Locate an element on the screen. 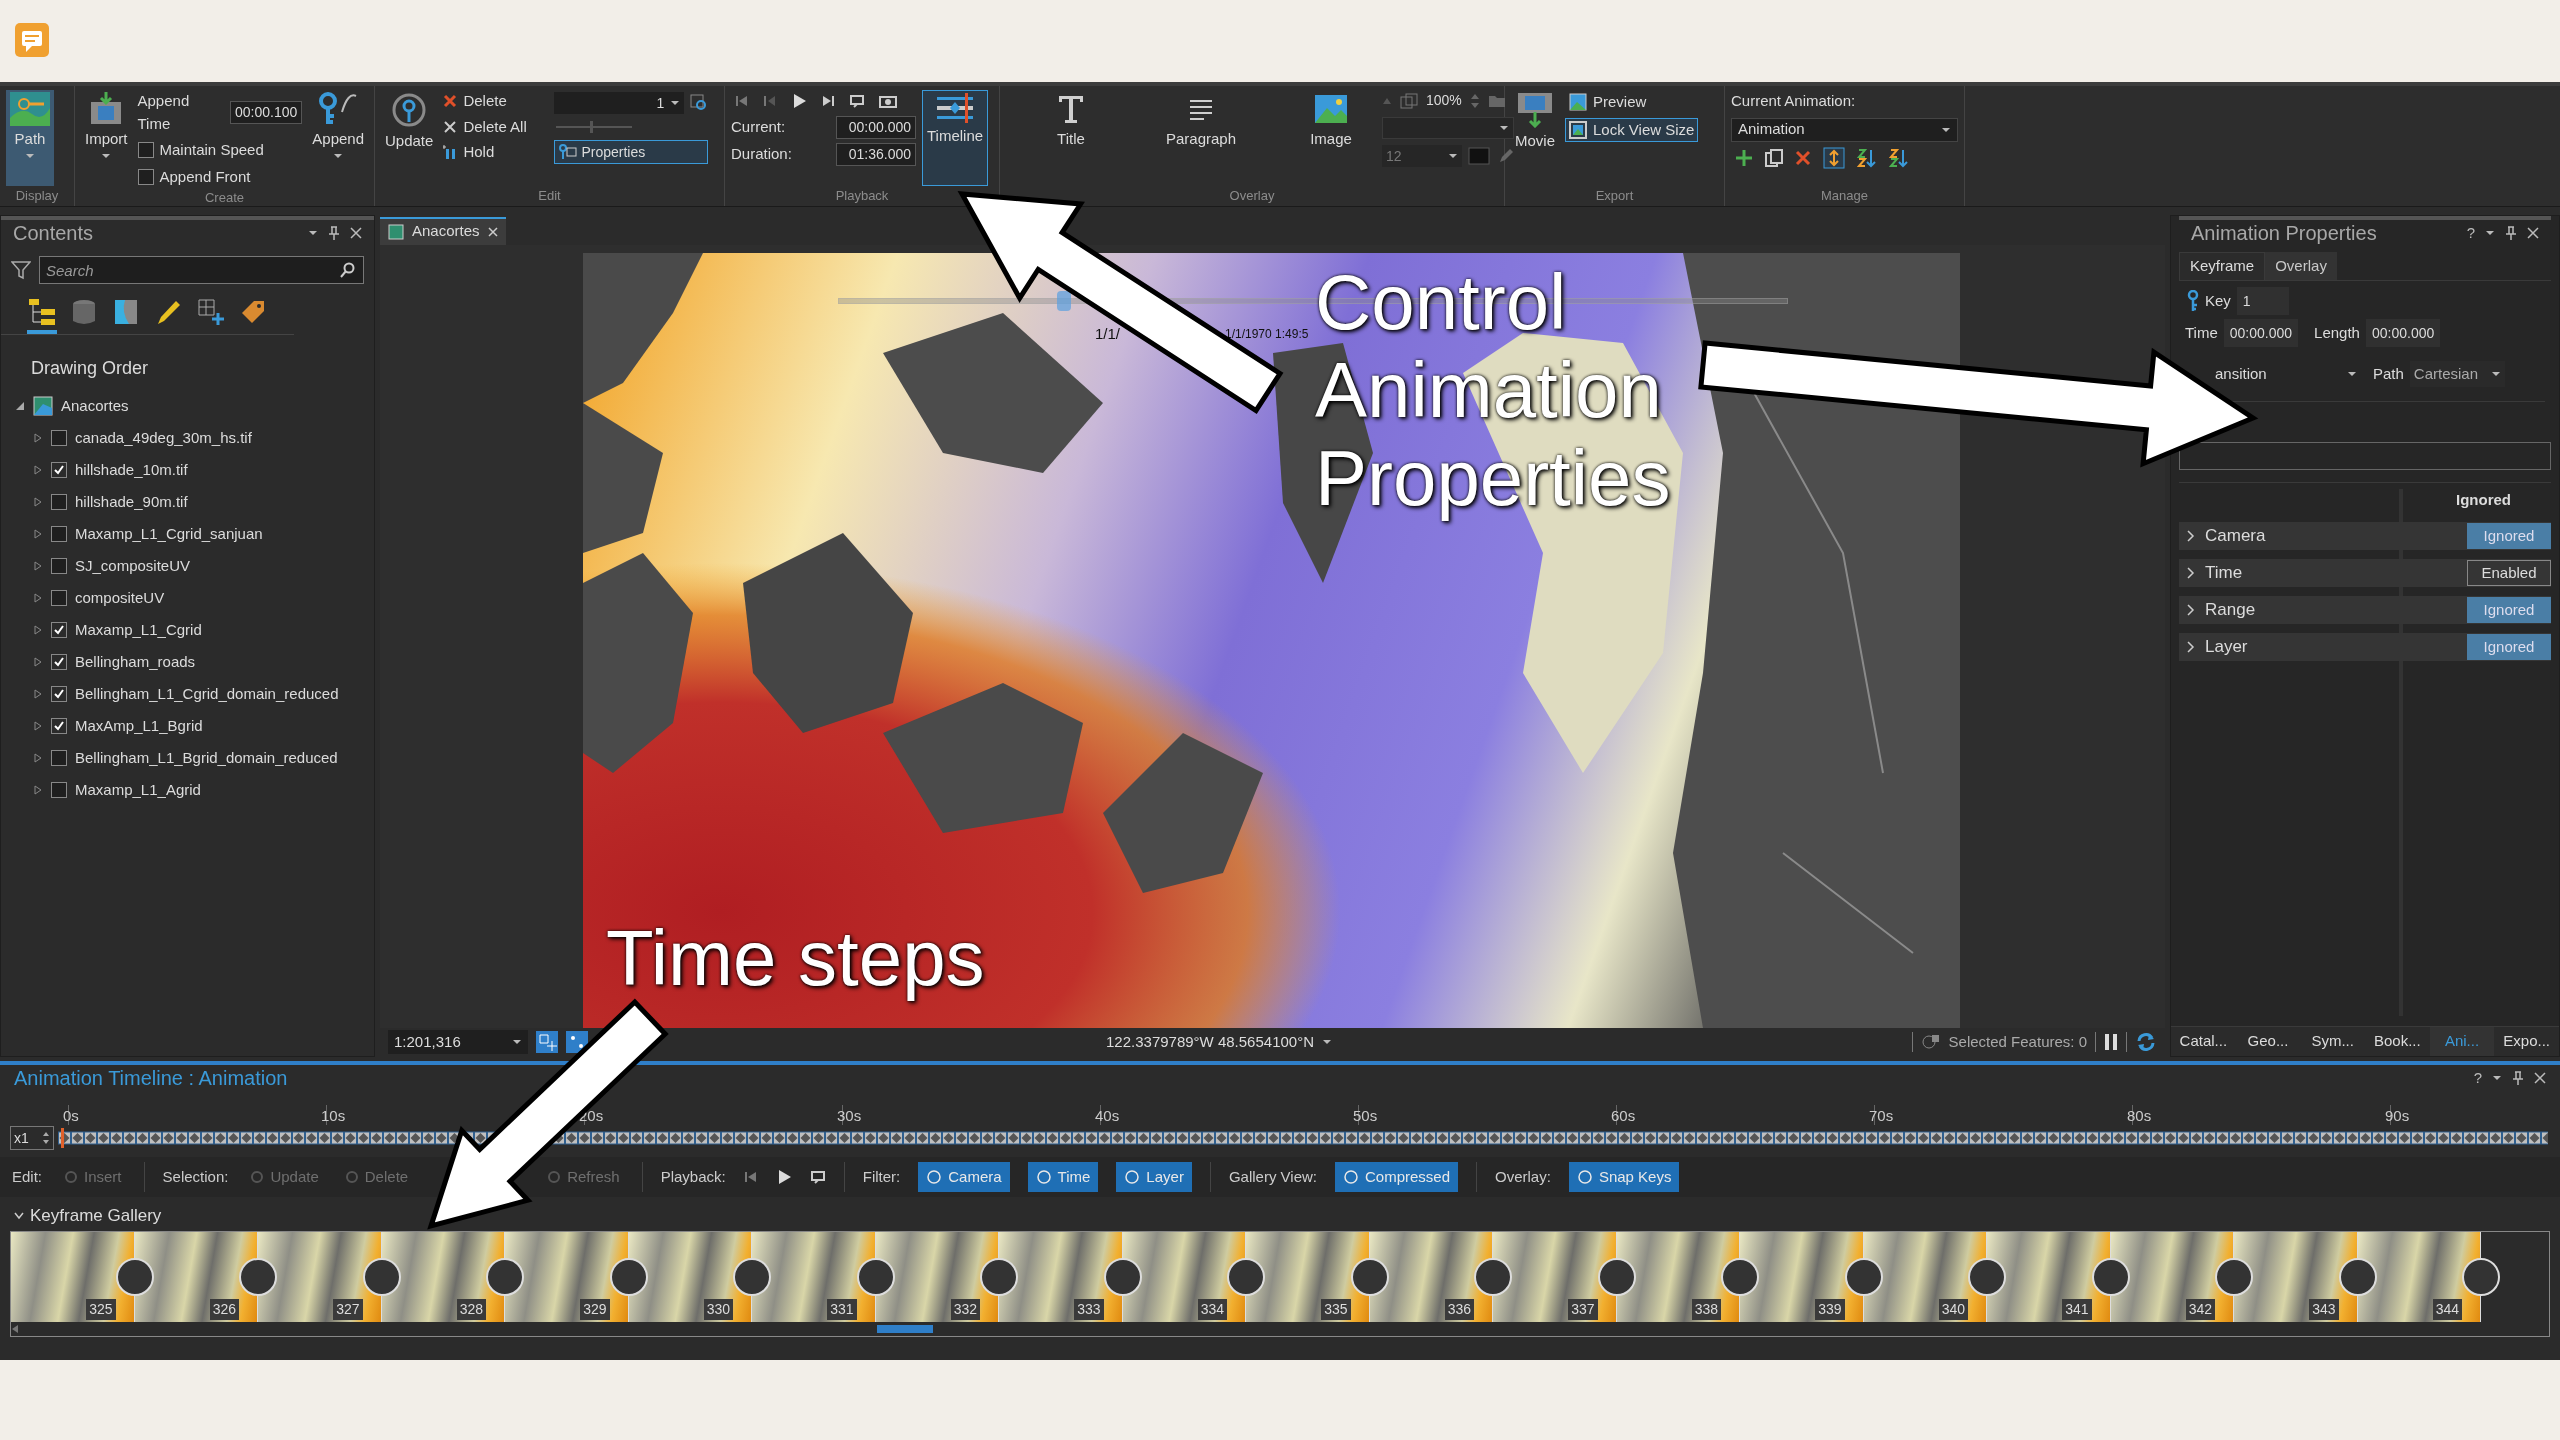 Image resolution: width=2560 pixels, height=1440 pixels. layer-name: SJ_compositeUV is located at coordinates (133, 566).